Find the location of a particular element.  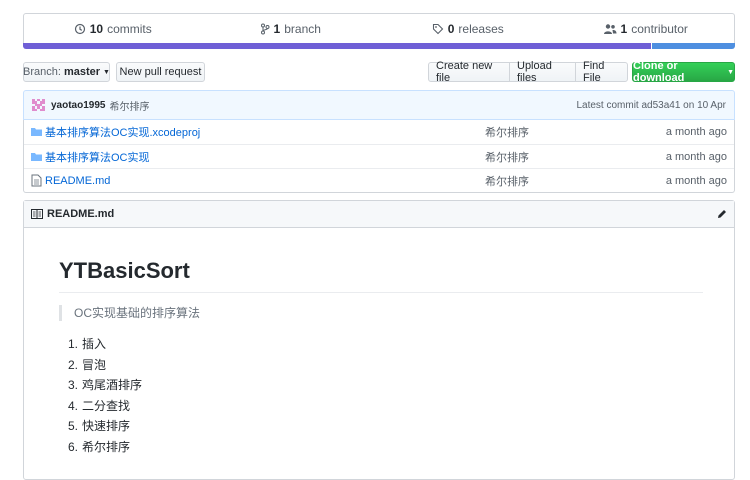

readme-ordered-list: 1. 插入 2. 冒泡 3. 鸡尾酒排序 4. 二分查找 5. 快速排序 6. 希尔排序 is located at coordinates (105, 395).